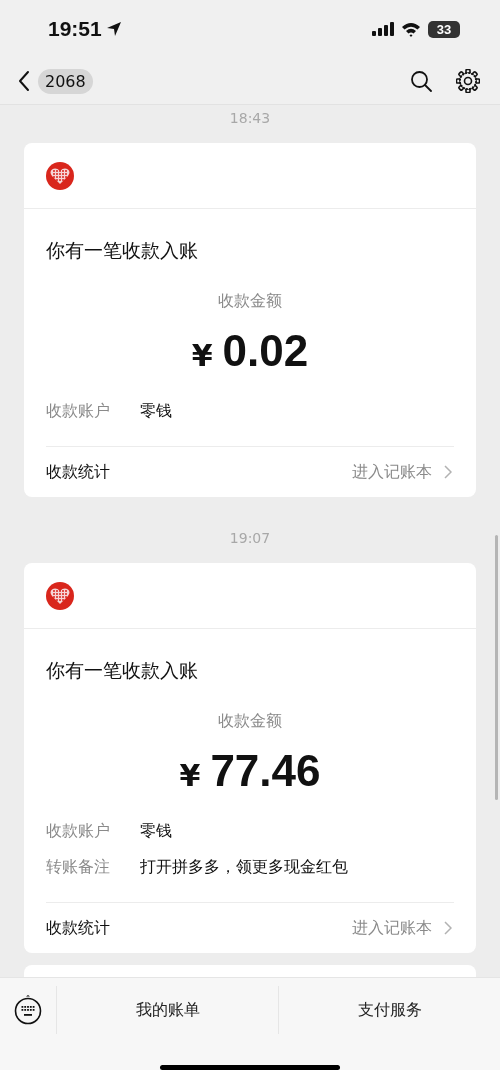 This screenshot has height=1070, width=500. I want to click on field-label: 转账备注, so click(78, 867).